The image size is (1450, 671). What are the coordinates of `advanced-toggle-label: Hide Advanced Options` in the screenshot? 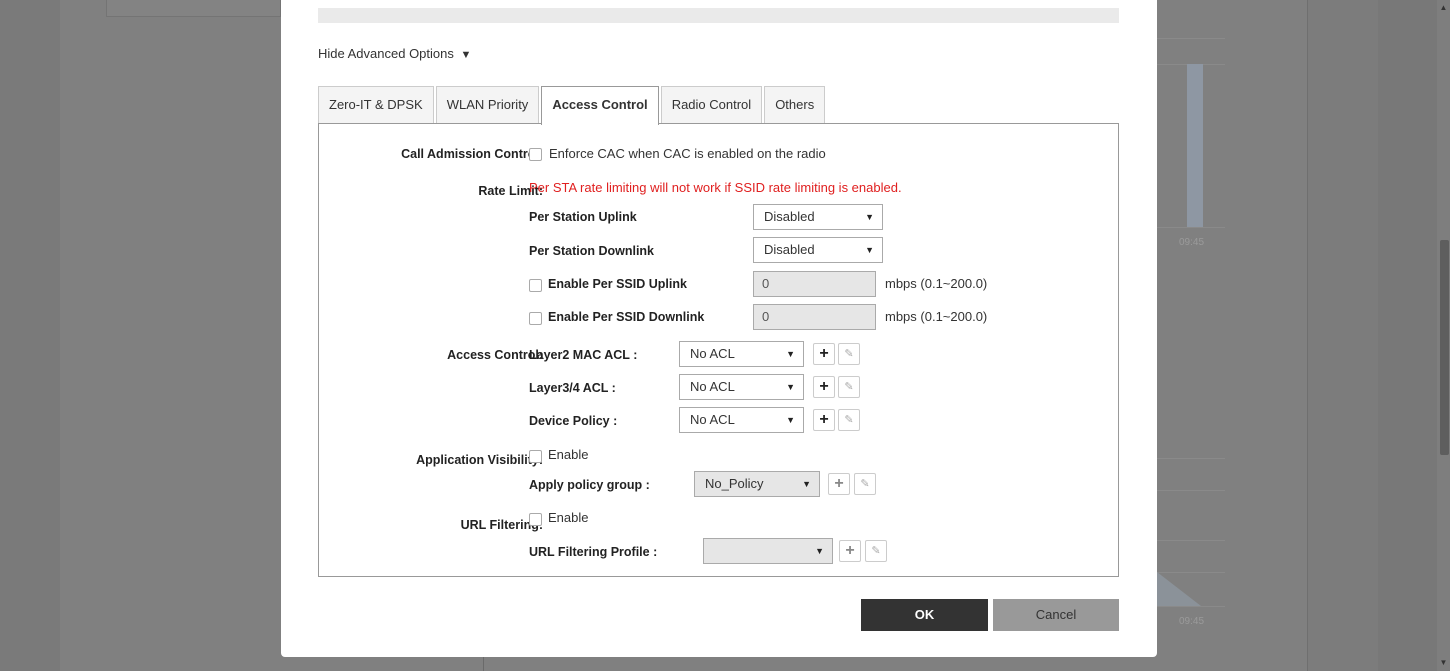 It's located at (386, 53).